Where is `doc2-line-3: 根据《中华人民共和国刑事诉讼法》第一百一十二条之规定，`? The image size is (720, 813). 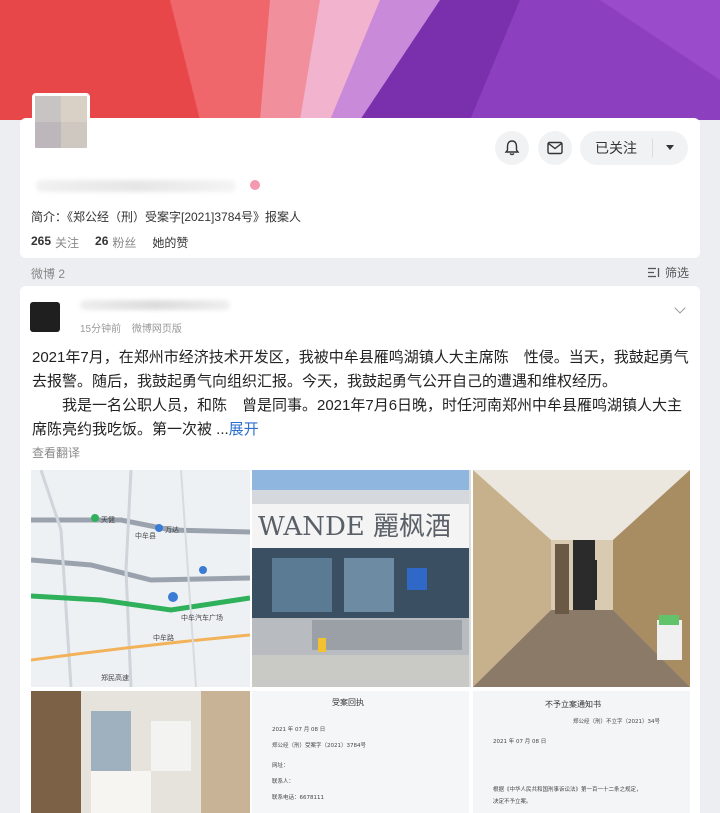 doc2-line-3: 根据《中华人民共和国刑事诉讼法》第一百一十二条之规定， is located at coordinates (567, 789).